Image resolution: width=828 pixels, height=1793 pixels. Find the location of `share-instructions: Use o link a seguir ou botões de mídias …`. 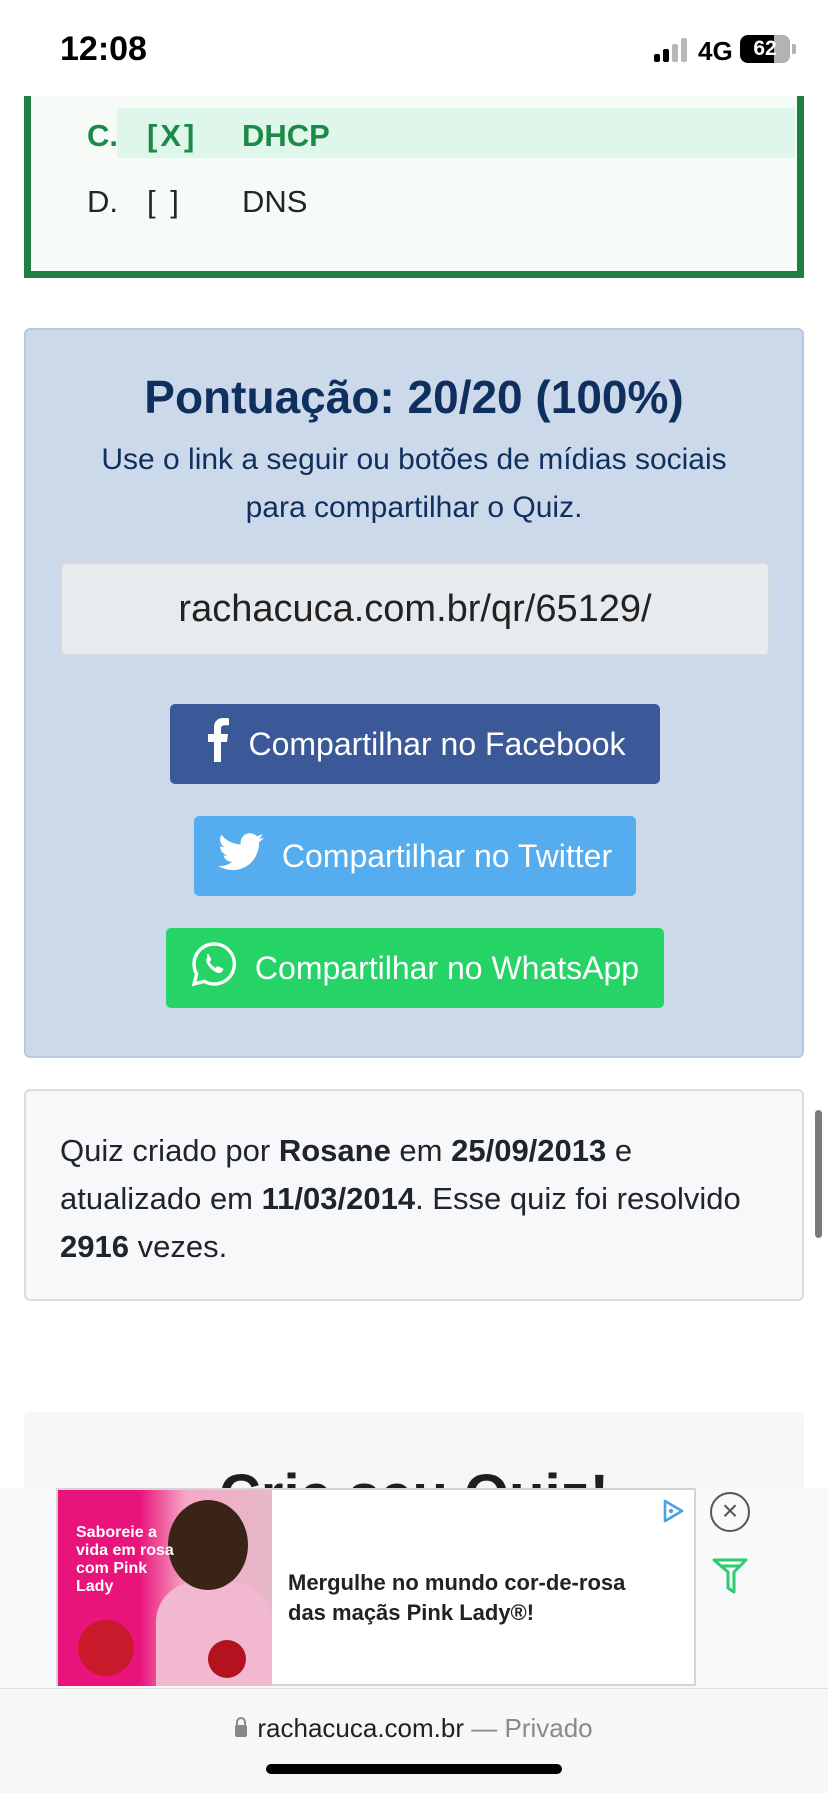

share-instructions: Use o link a seguir ou botões de mídias … is located at coordinates (414, 483).